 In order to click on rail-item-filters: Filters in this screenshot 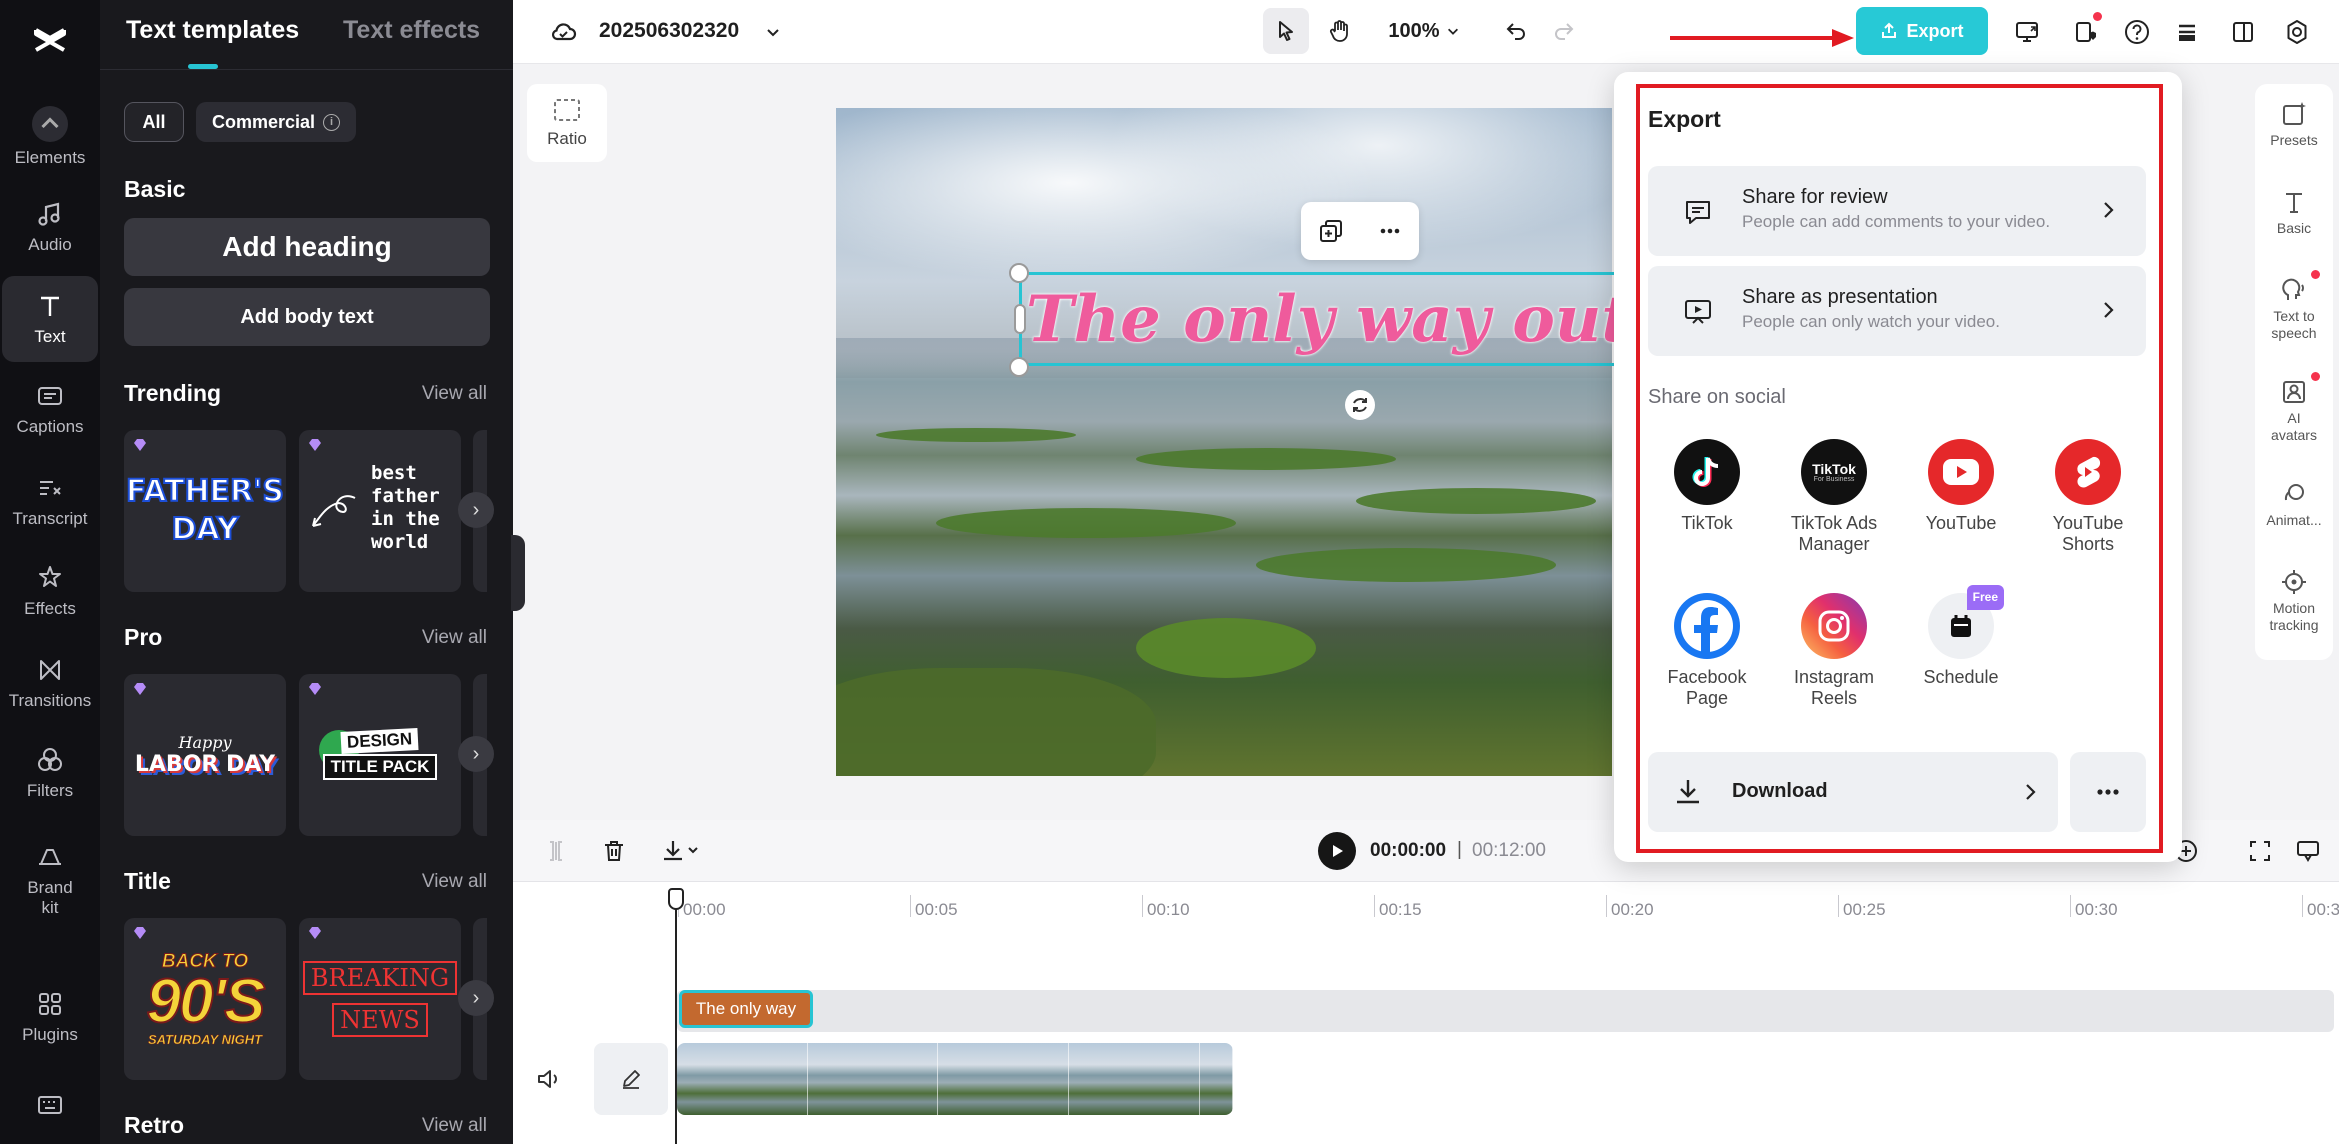, I will do `click(50, 773)`.